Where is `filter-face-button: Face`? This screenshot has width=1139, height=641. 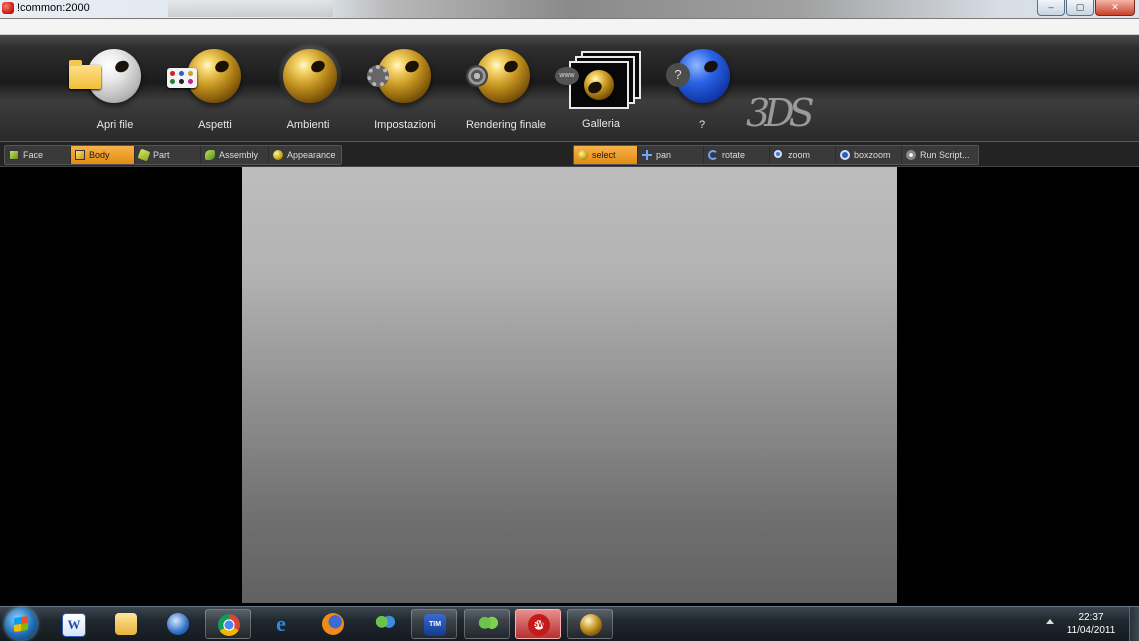 filter-face-button: Face is located at coordinates (38, 155).